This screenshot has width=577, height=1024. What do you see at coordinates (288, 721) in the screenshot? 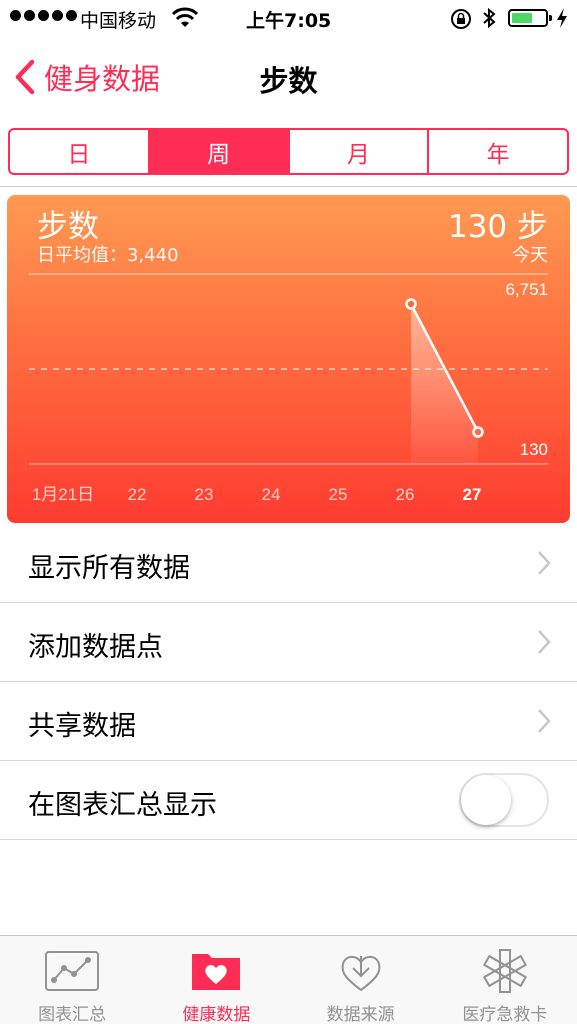
I see `share-data-row: 共享数据` at bounding box center [288, 721].